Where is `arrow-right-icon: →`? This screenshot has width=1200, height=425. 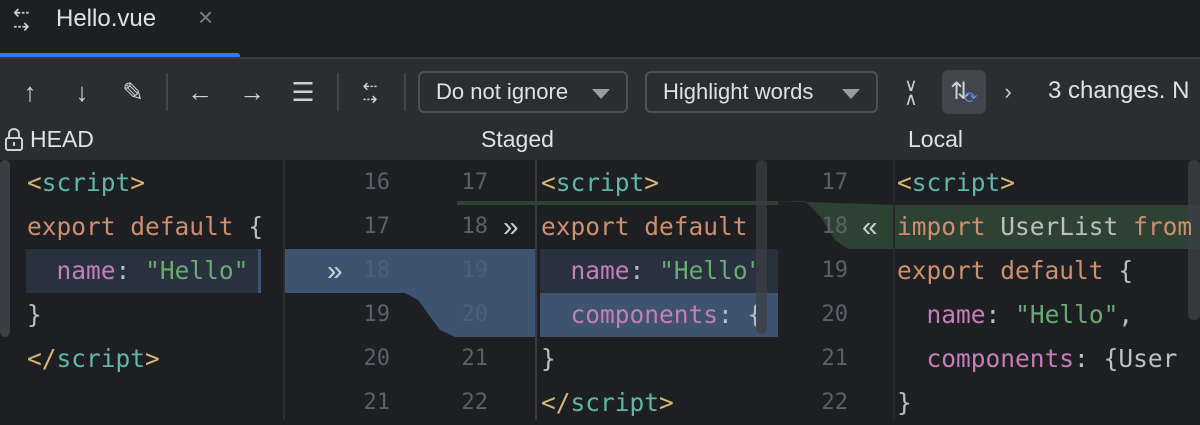
arrow-right-icon: → is located at coordinates (252, 92).